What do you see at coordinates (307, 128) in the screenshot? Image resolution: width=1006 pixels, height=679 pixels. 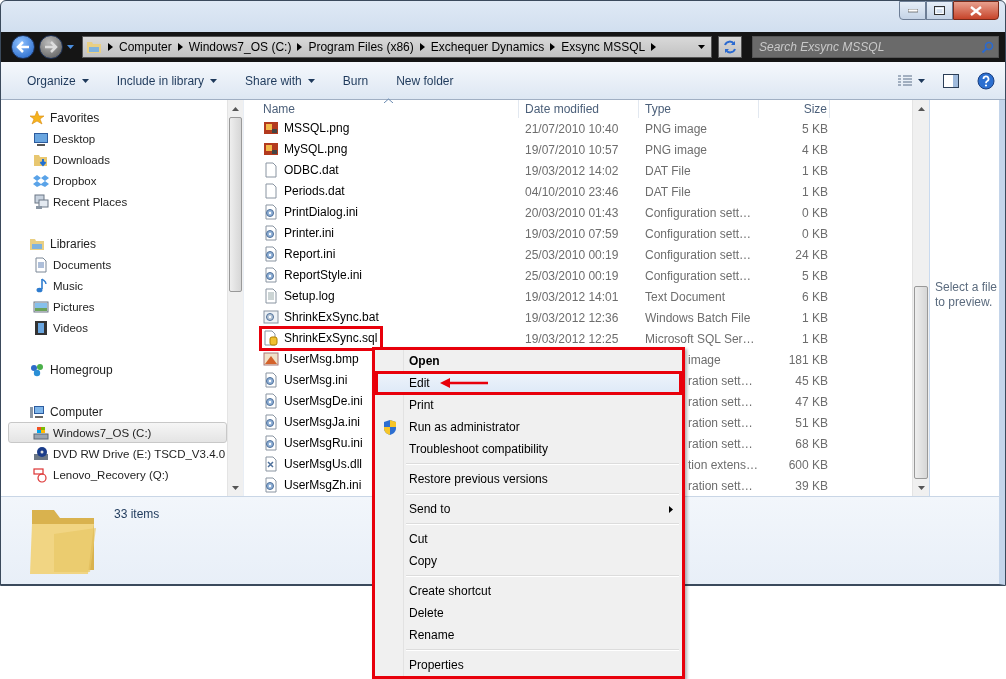 I see `file-name: MSSQL.png` at bounding box center [307, 128].